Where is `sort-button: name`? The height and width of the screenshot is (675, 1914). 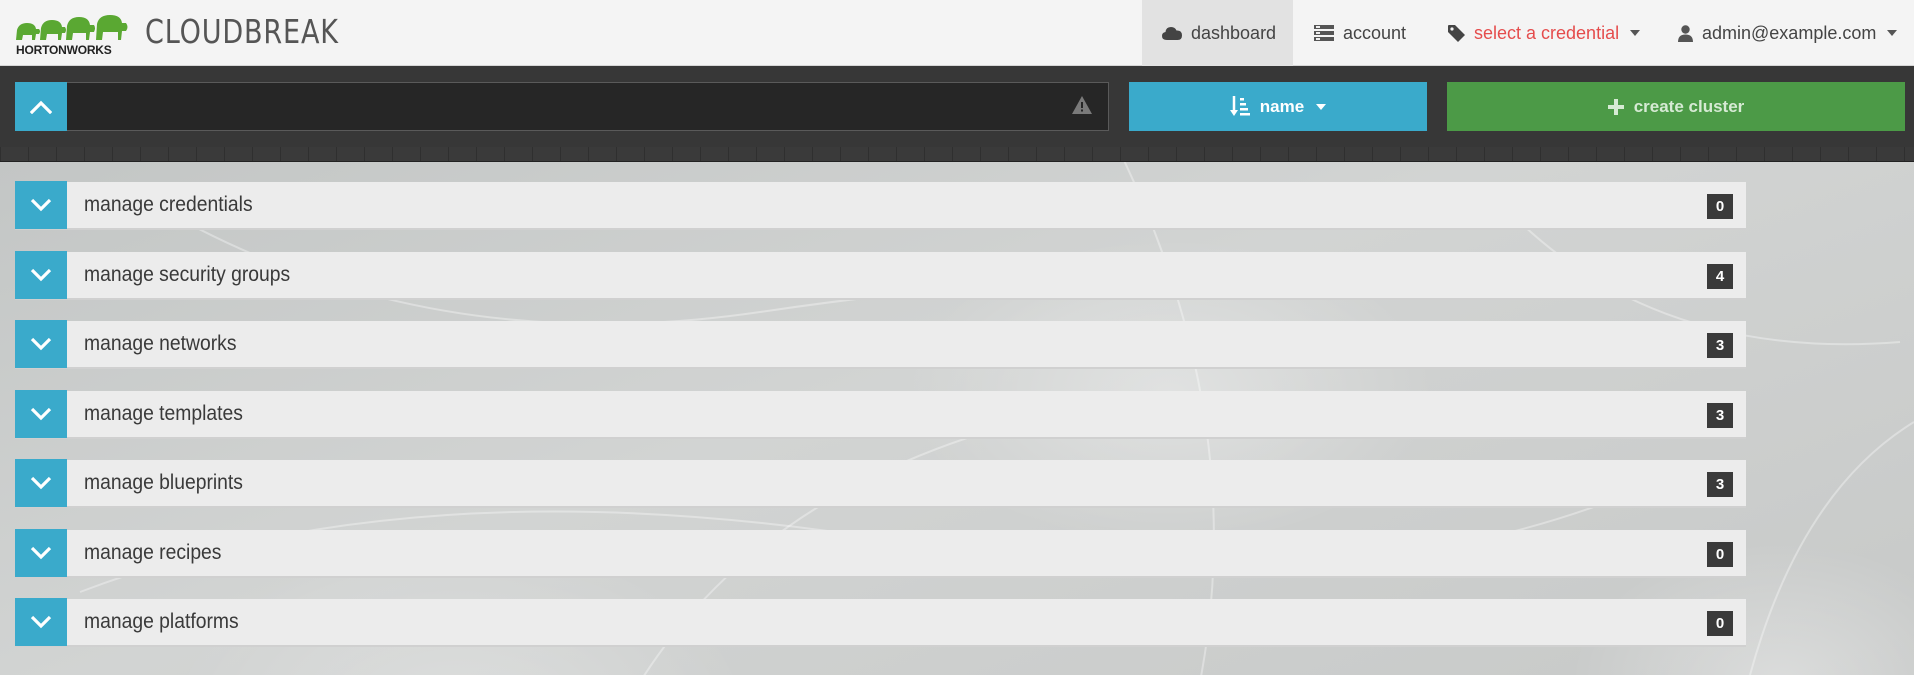
sort-button: name is located at coordinates (1278, 106).